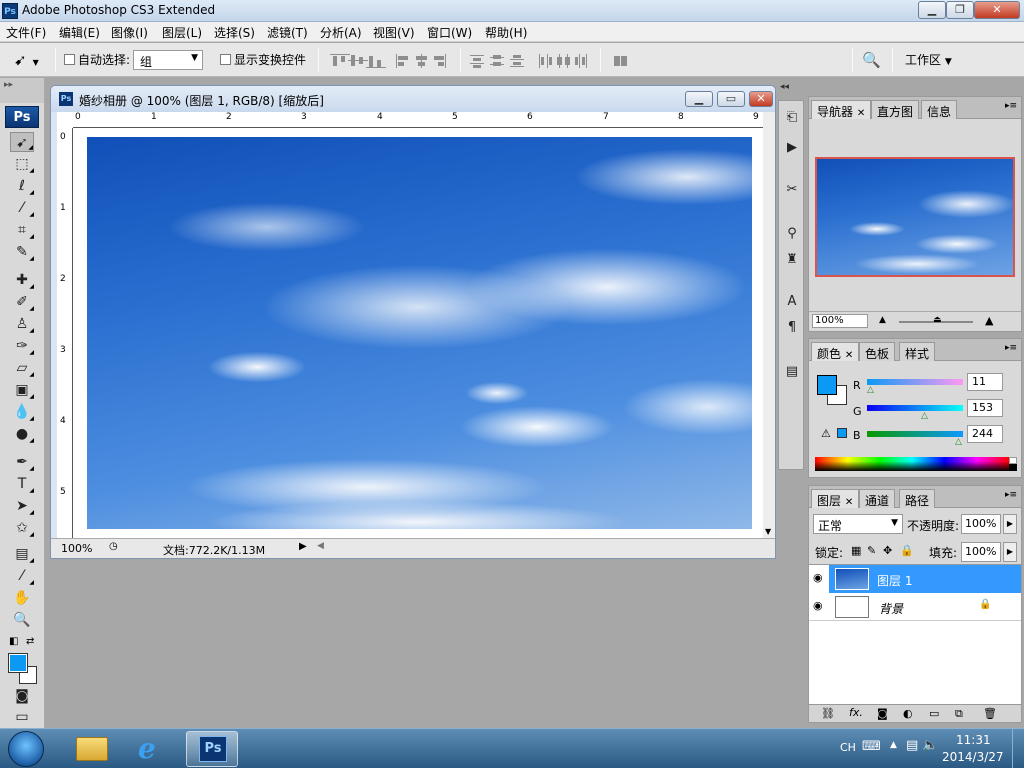 This screenshot has height=768, width=1024. I want to click on zoom-slider-thumb: ⏏, so click(937, 320).